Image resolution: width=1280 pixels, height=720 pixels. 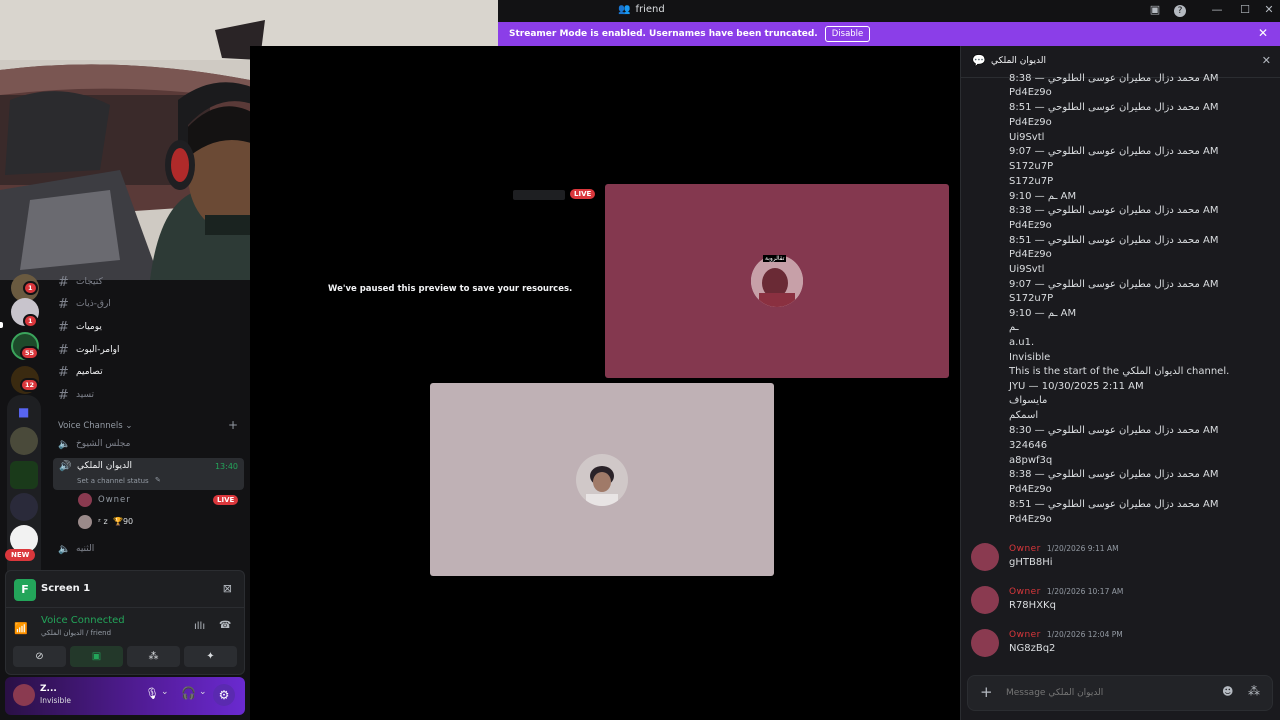 I want to click on chat-log-line: Ui9Svtl, so click(x=1027, y=137).